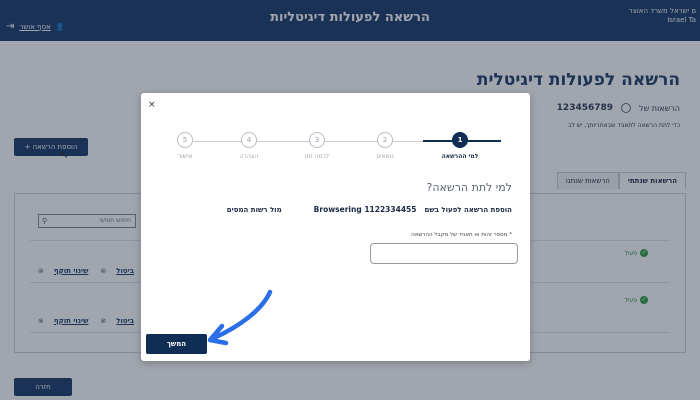 The image size is (700, 400). What do you see at coordinates (240, 317) in the screenshot?
I see `annotation-arrow-icon` at bounding box center [240, 317].